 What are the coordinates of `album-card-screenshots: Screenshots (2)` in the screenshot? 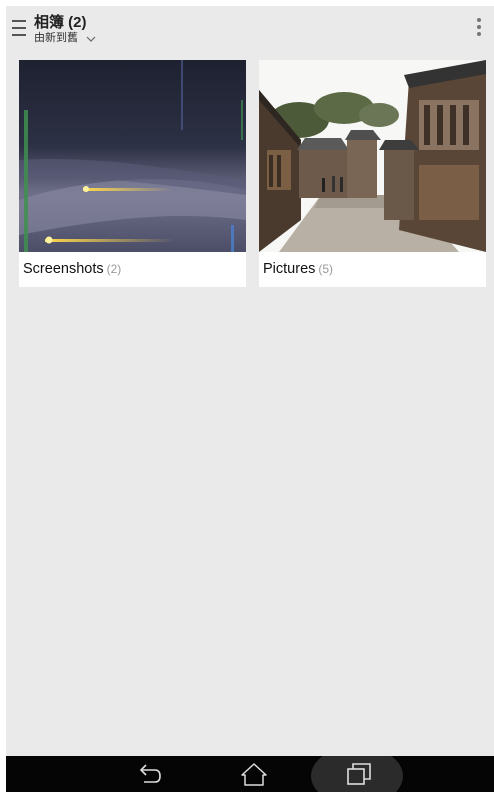 It's located at (132, 173).